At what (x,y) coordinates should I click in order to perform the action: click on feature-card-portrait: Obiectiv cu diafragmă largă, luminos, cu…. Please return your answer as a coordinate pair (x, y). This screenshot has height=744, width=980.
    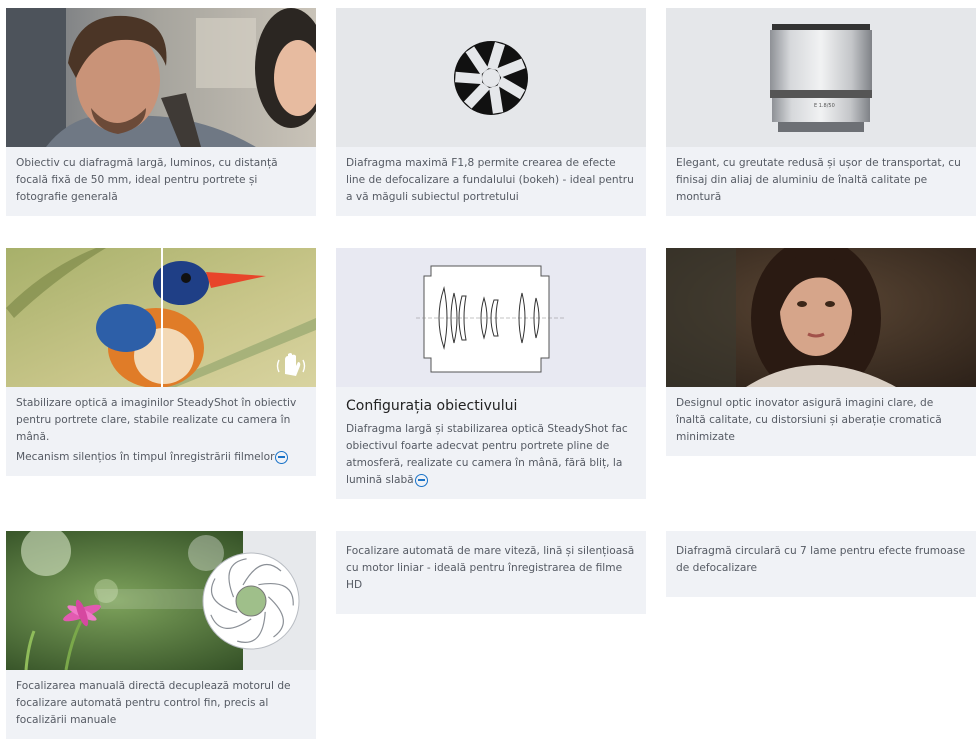
    Looking at the image, I should click on (161, 112).